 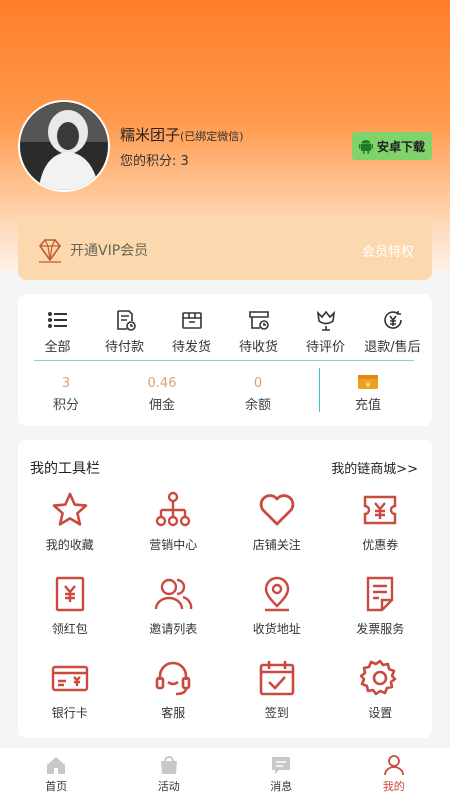 What do you see at coordinates (109, 251) in the screenshot?
I see `open-vip-label: 开通VIP会员` at bounding box center [109, 251].